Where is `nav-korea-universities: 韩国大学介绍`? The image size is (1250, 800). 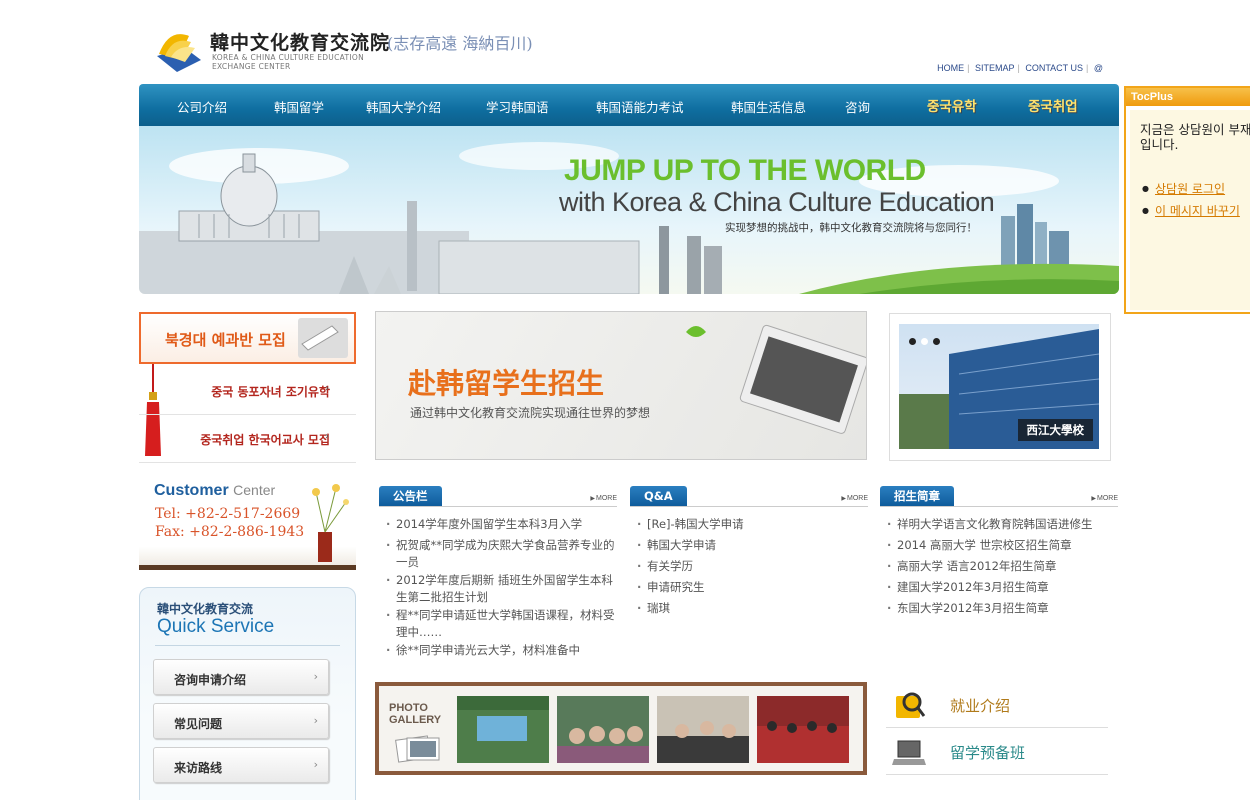
nav-korea-universities: 韩国大学介绍 is located at coordinates (403, 106).